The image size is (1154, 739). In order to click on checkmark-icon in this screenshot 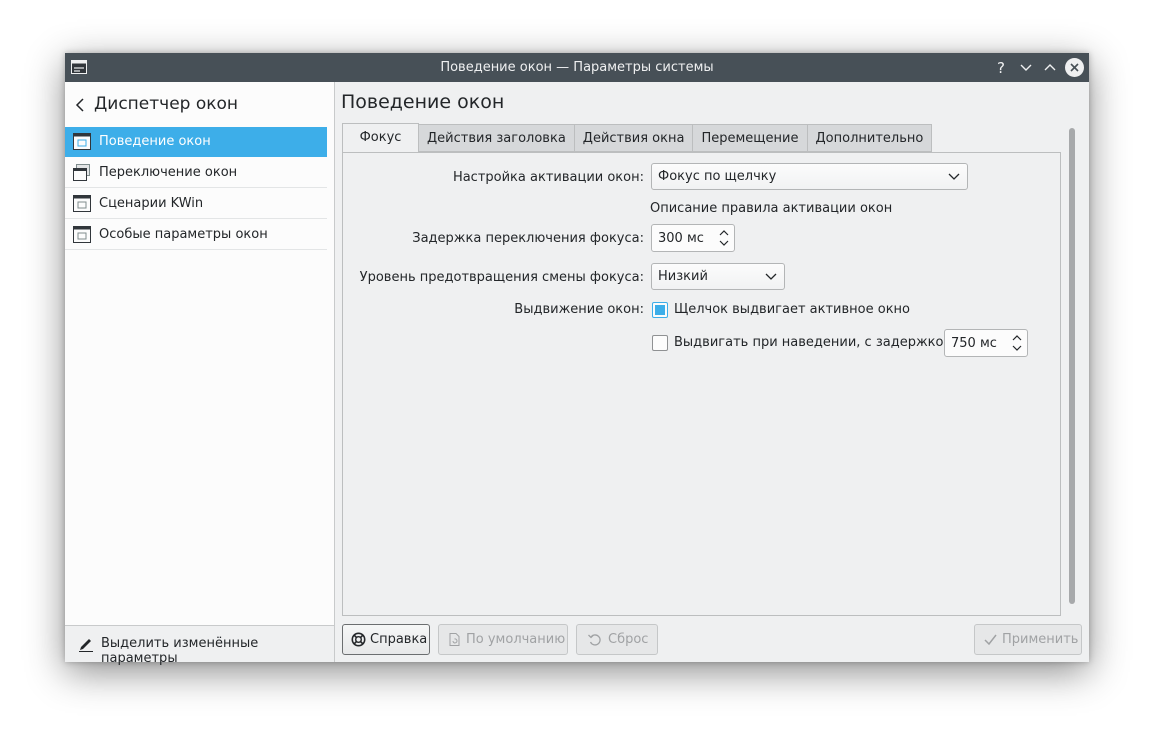, I will do `click(990, 640)`.